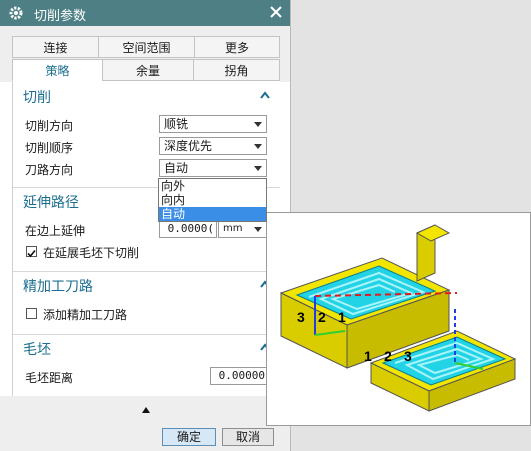 The image size is (531, 451). What do you see at coordinates (176, 168) in the screenshot?
I see `toolpath-direction-value: 自动` at bounding box center [176, 168].